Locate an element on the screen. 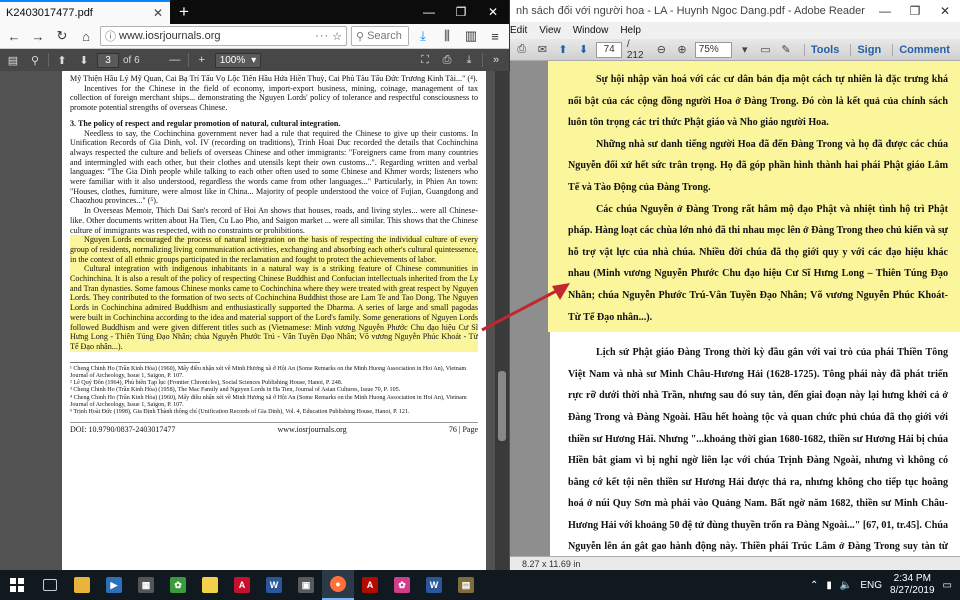 Image resolution: width=960 pixels, height=600 pixels. windows-start-icon is located at coordinates (17, 585).